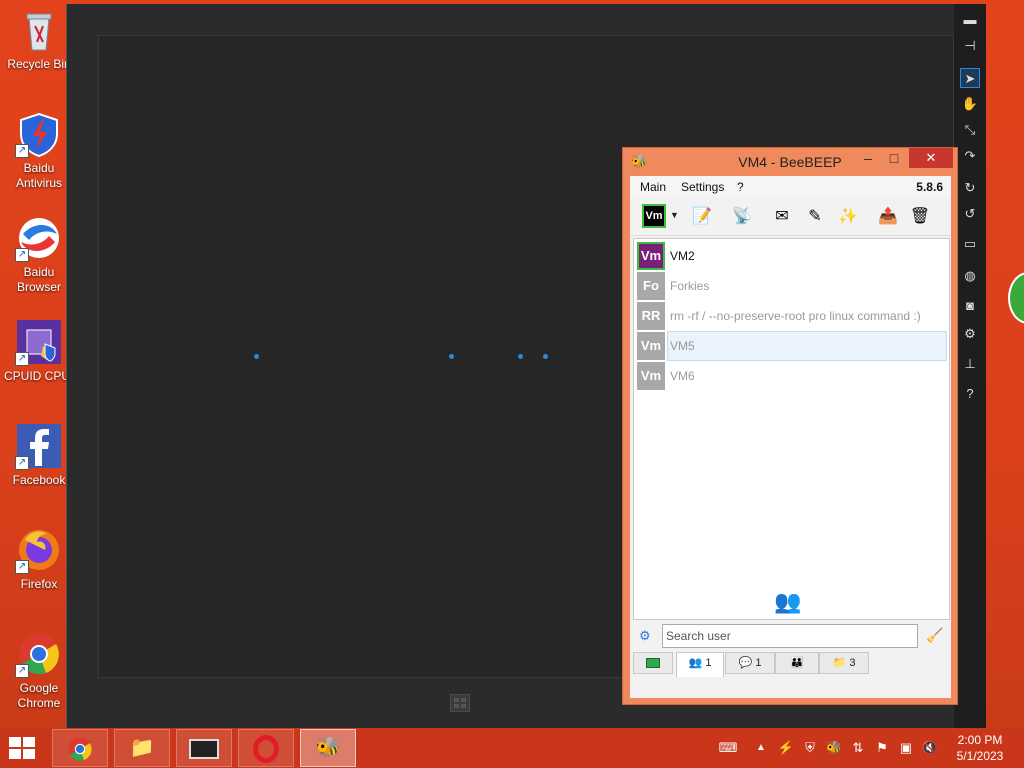 The image size is (1024, 768). What do you see at coordinates (651, 316) in the screenshot?
I see `user-avatar: RR` at bounding box center [651, 316].